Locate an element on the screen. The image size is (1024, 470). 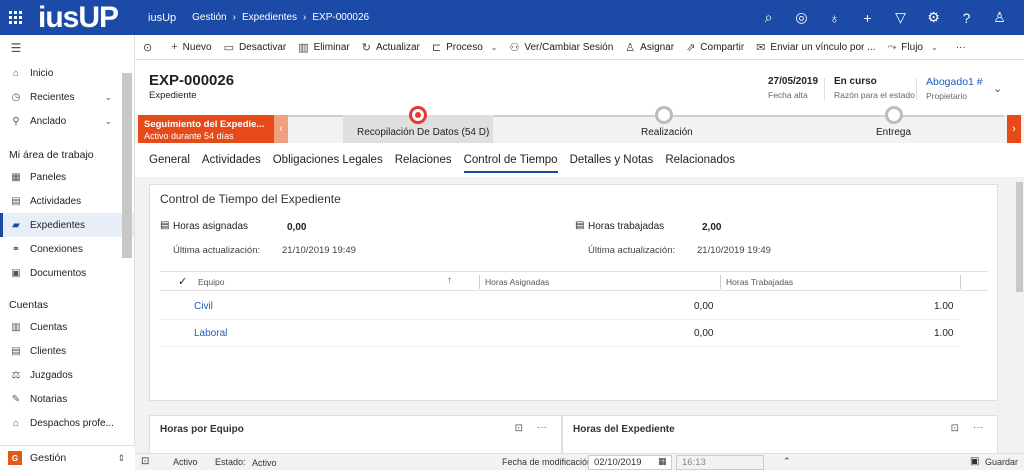
clock-icon: ◷ is located at coordinates (16, 97).